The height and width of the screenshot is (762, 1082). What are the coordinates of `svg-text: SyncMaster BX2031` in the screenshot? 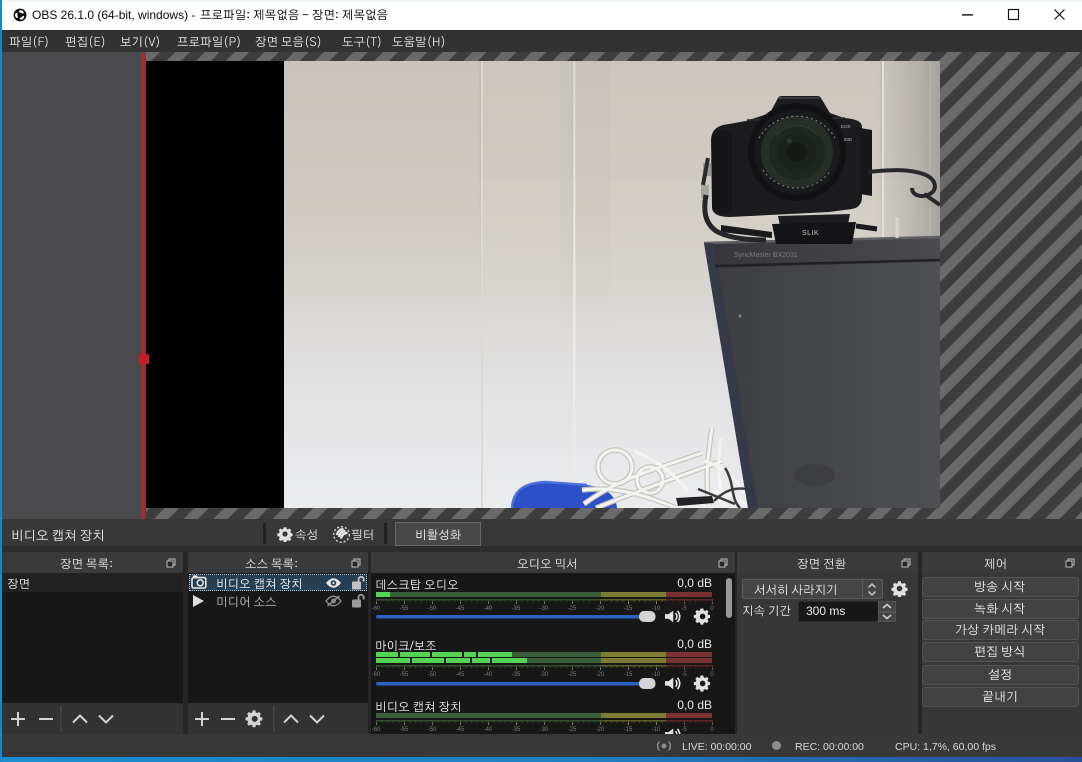 It's located at (766, 255).